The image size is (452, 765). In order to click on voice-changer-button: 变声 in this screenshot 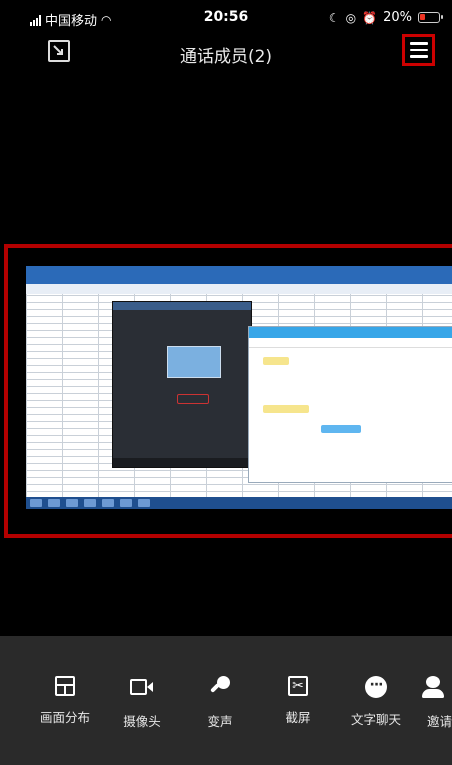, I will do `click(220, 703)`.